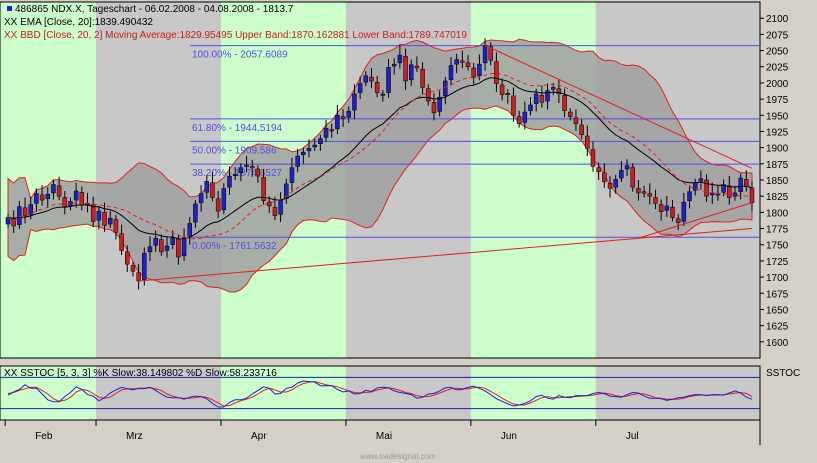 This screenshot has width=817, height=463. Describe the element at coordinates (397, 456) in the screenshot. I see `watermark: www.tradesignal.com` at that location.